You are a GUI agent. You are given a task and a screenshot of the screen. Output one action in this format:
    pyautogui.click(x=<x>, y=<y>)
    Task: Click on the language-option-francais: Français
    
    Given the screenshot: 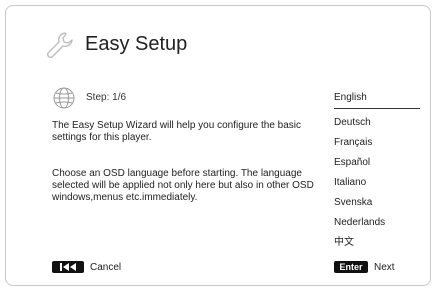 What is the action you would take?
    pyautogui.click(x=377, y=143)
    